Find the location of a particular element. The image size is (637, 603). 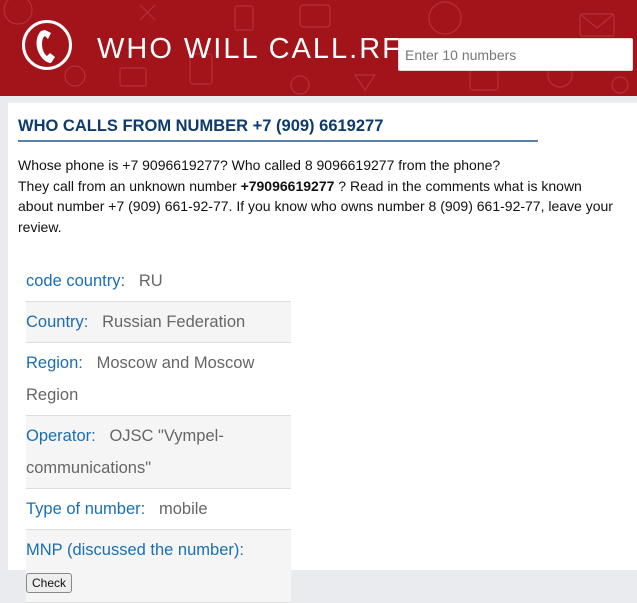

info-value: RU is located at coordinates (150, 281).